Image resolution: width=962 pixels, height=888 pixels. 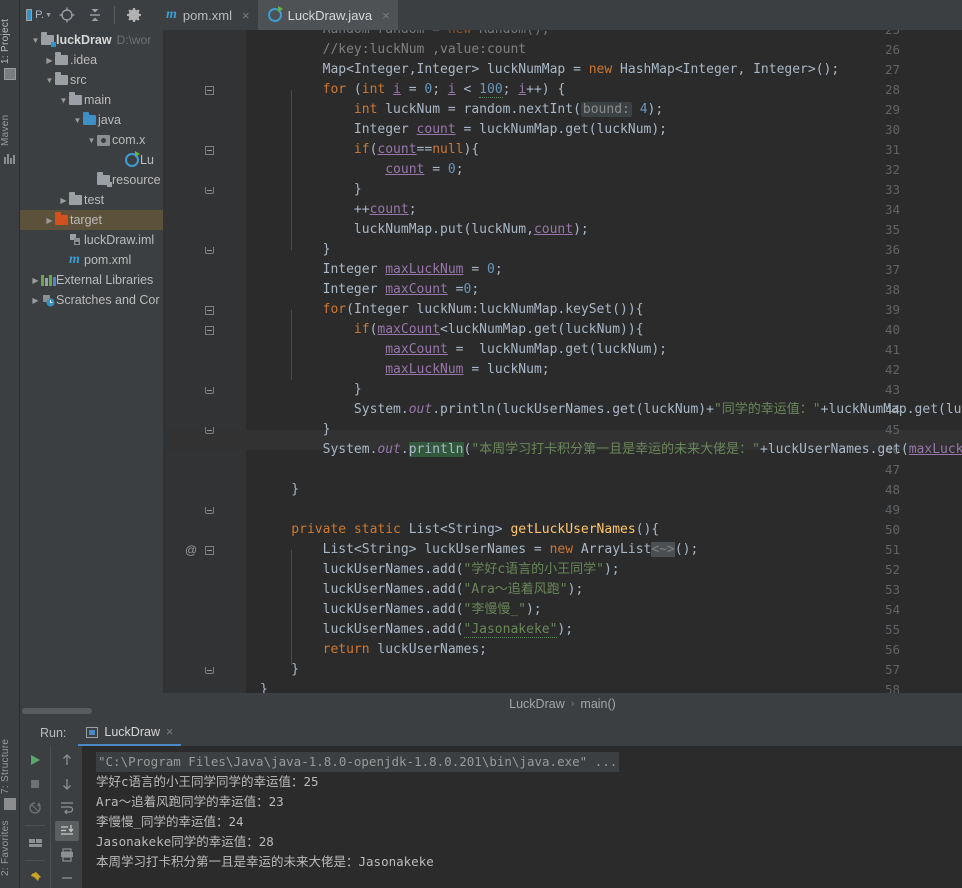 I want to click on tree-item-luckdraw-class: ▸ Lu, so click(x=91, y=160).